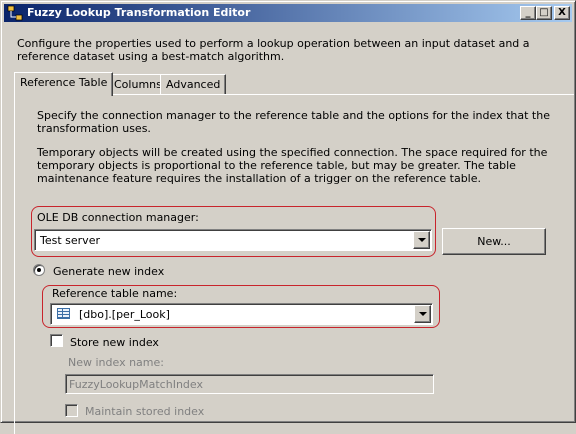 Image resolution: width=576 pixels, height=434 pixels. Describe the element at coordinates (15, 13) in the screenshot. I see `fuzzy-lookup-icon` at that location.